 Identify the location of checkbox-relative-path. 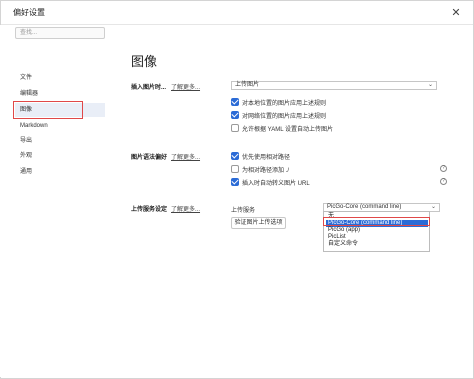
(235, 156).